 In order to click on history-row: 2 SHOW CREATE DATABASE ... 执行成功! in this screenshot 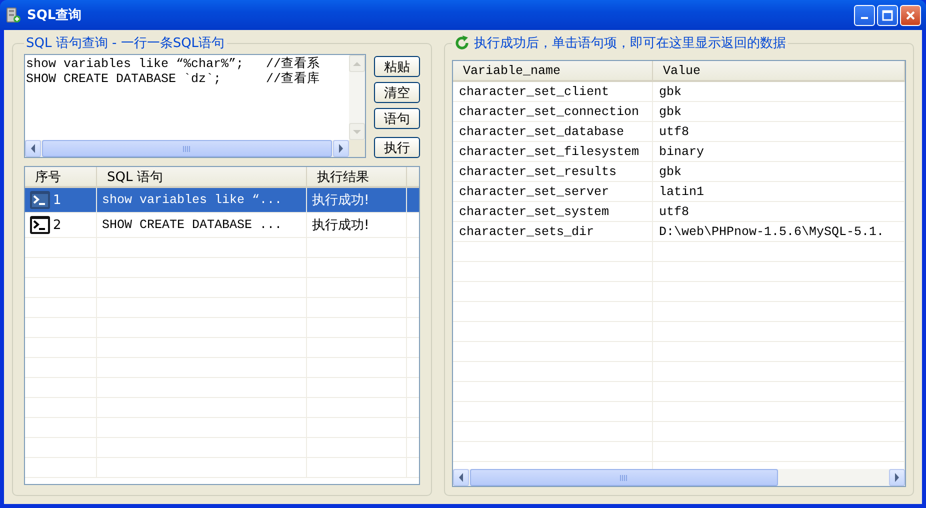, I will do `click(222, 225)`.